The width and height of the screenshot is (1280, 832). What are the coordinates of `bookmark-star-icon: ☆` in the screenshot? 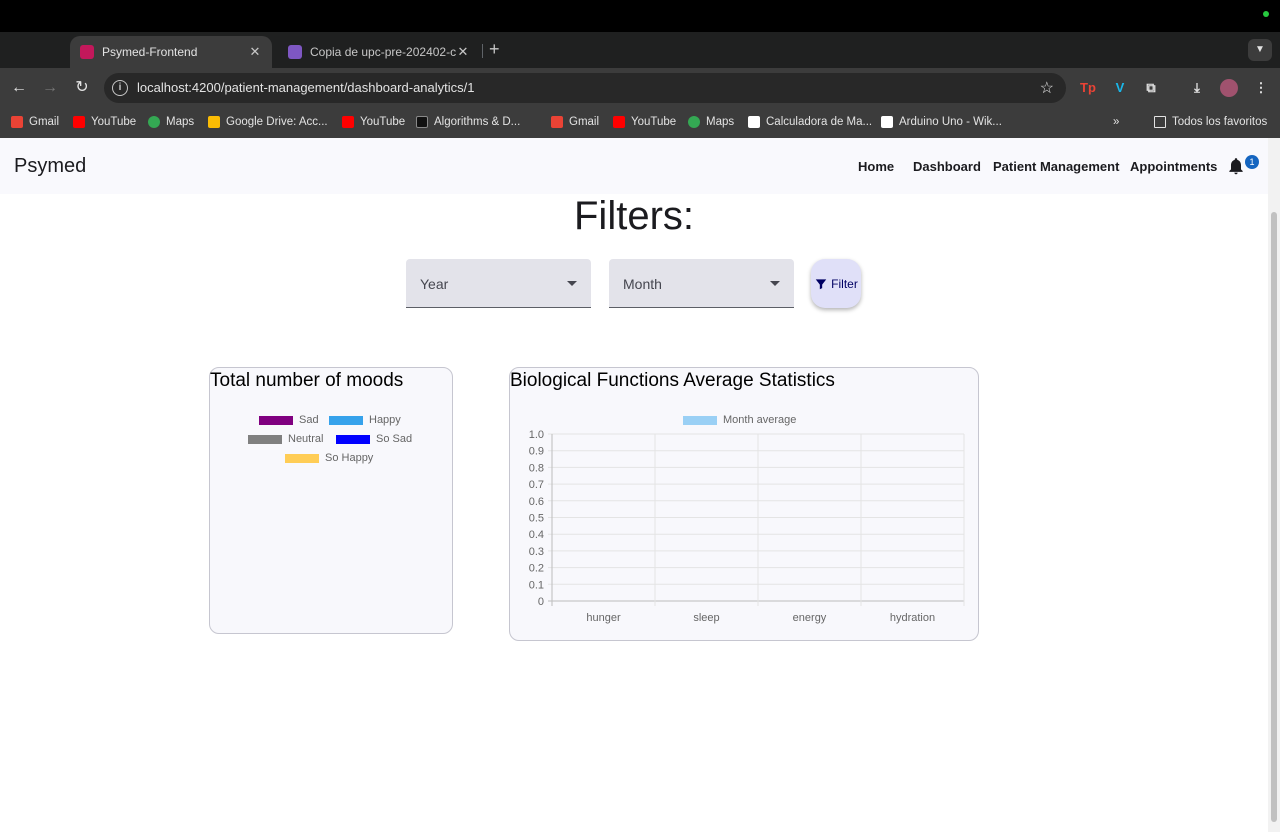 It's located at (1047, 88).